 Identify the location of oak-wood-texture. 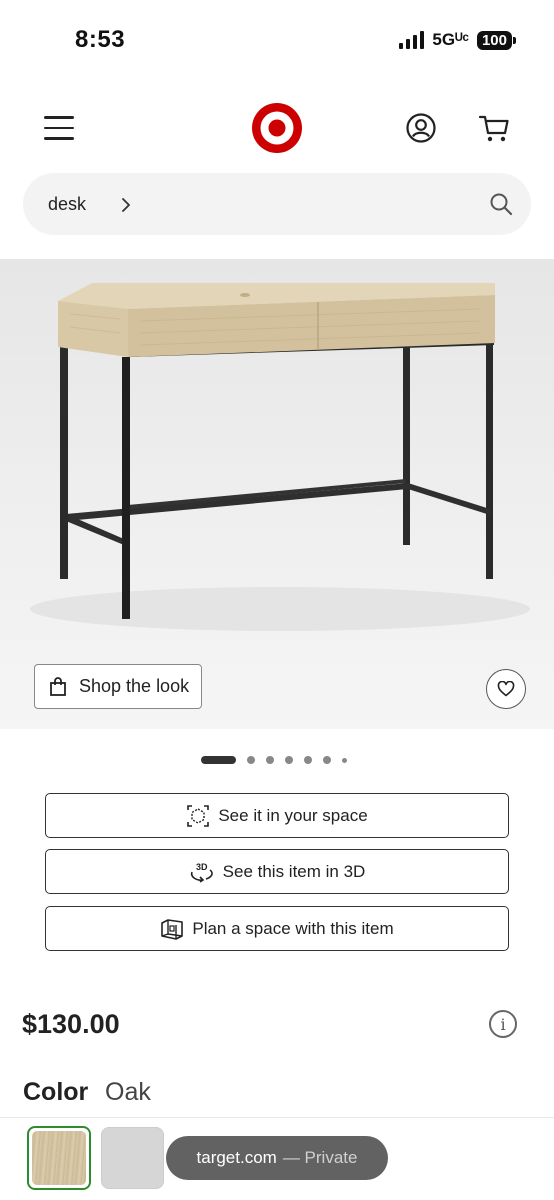
(59, 1158).